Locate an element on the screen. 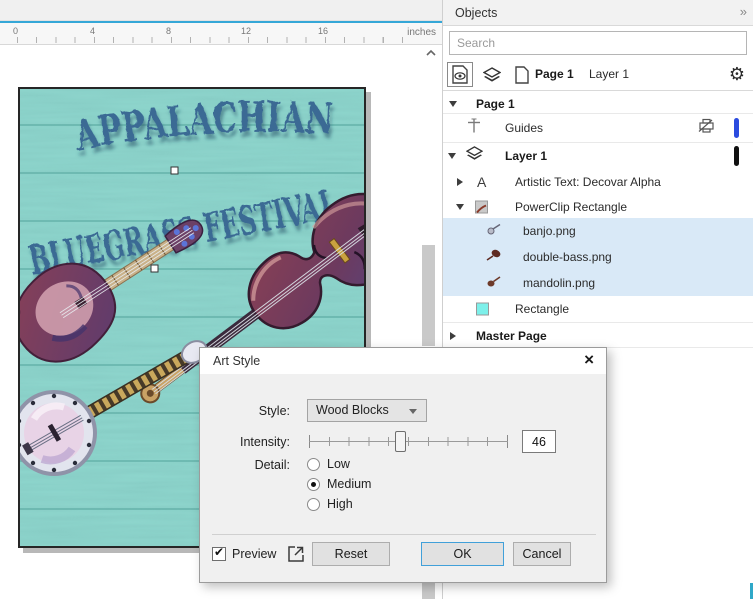  reset-button: Reset is located at coordinates (351, 554).